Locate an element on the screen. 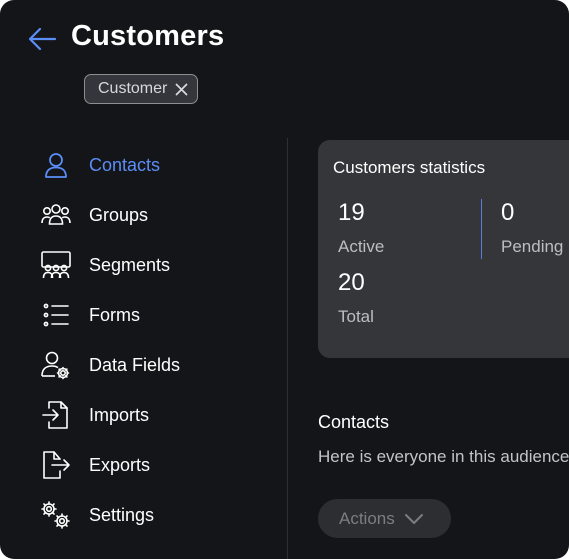 The height and width of the screenshot is (559, 569). sidebar-item-data-fields: Data Fields is located at coordinates (150, 365).